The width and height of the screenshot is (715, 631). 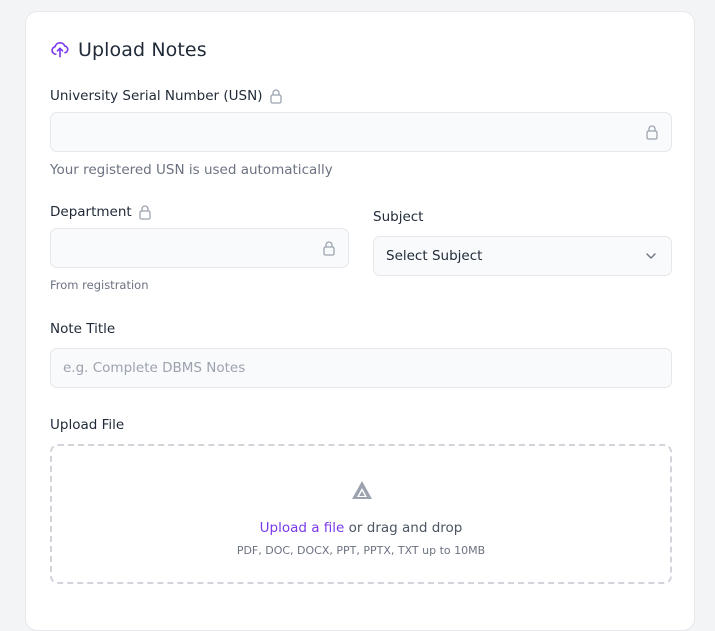 I want to click on upload-file-label-text: Upload File, so click(x=87, y=425).